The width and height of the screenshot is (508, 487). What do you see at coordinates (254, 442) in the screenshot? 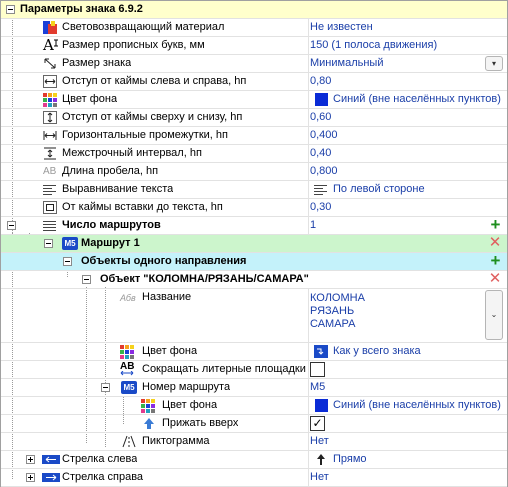
I see `row-pictogram: Пиктограмма Нет` at bounding box center [254, 442].